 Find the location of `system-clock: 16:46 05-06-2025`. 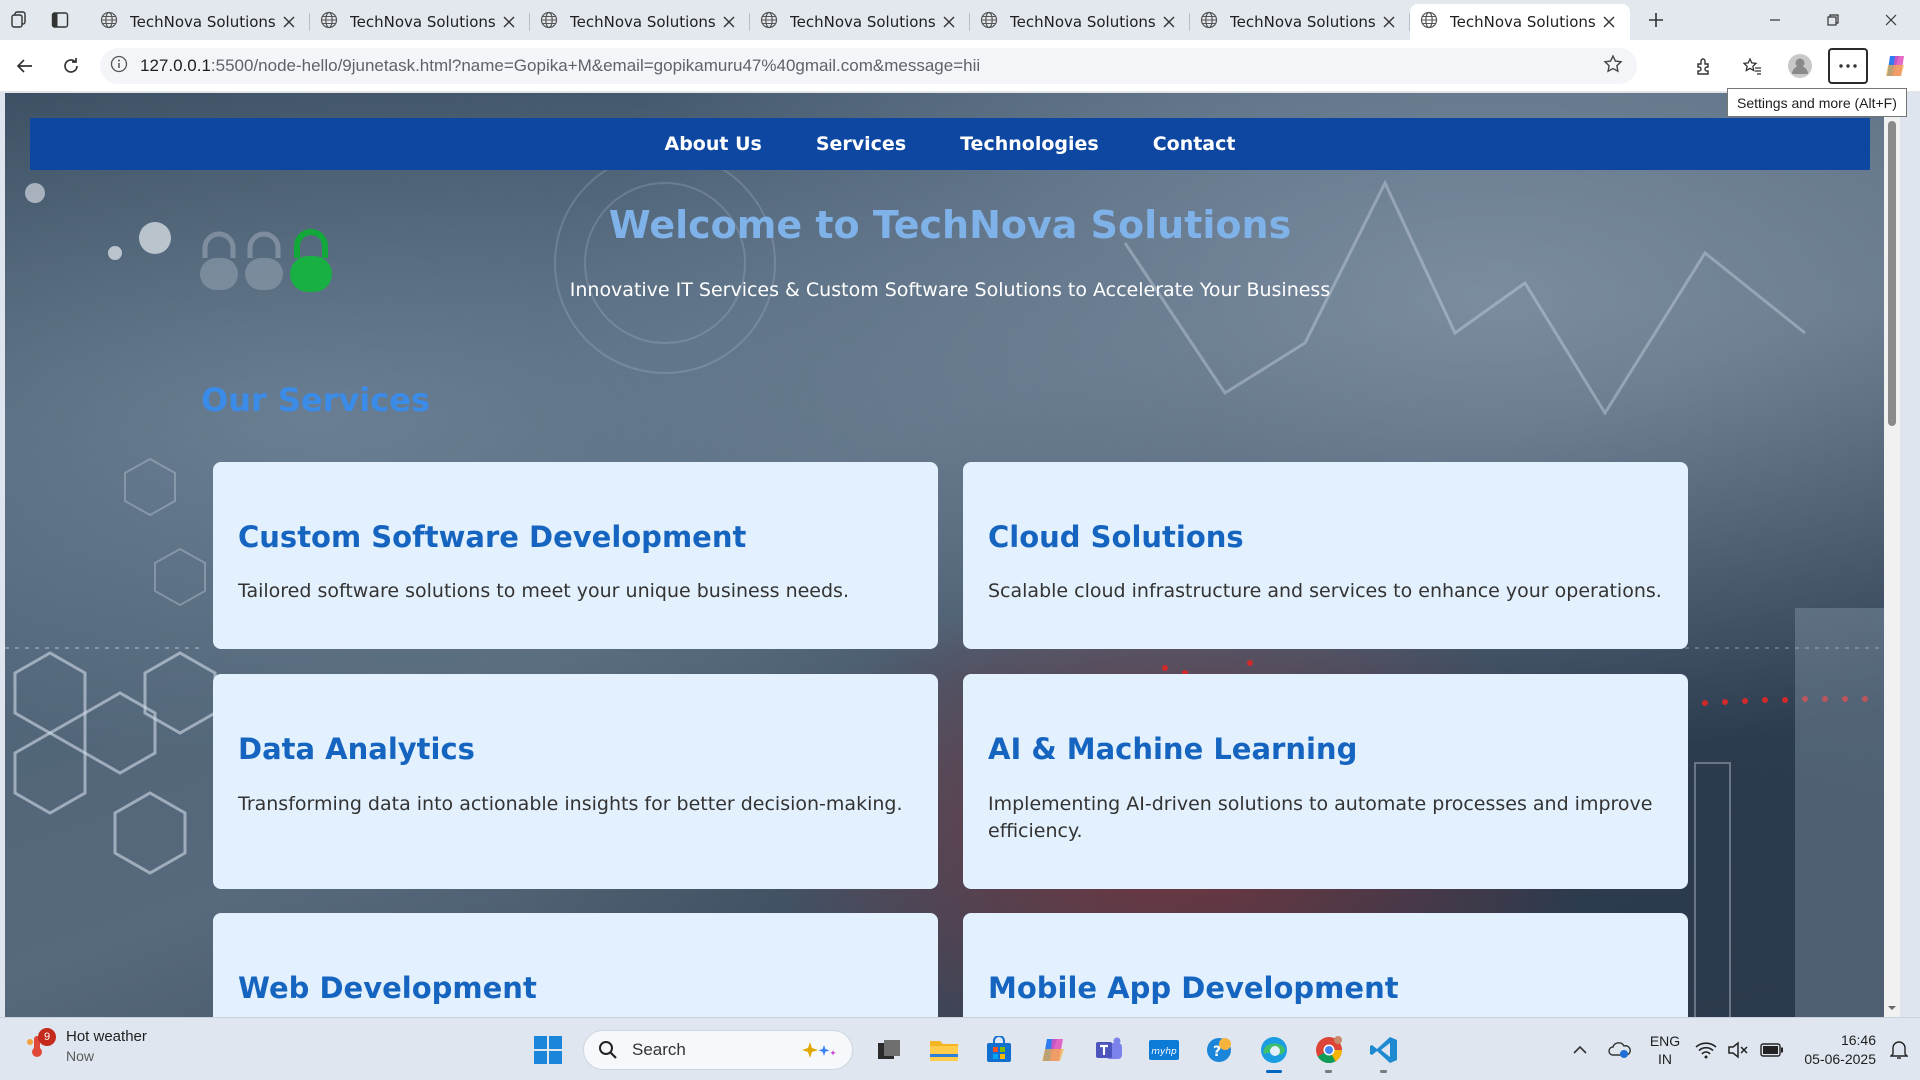

system-clock: 16:46 05-06-2025 is located at coordinates (1833, 1050).